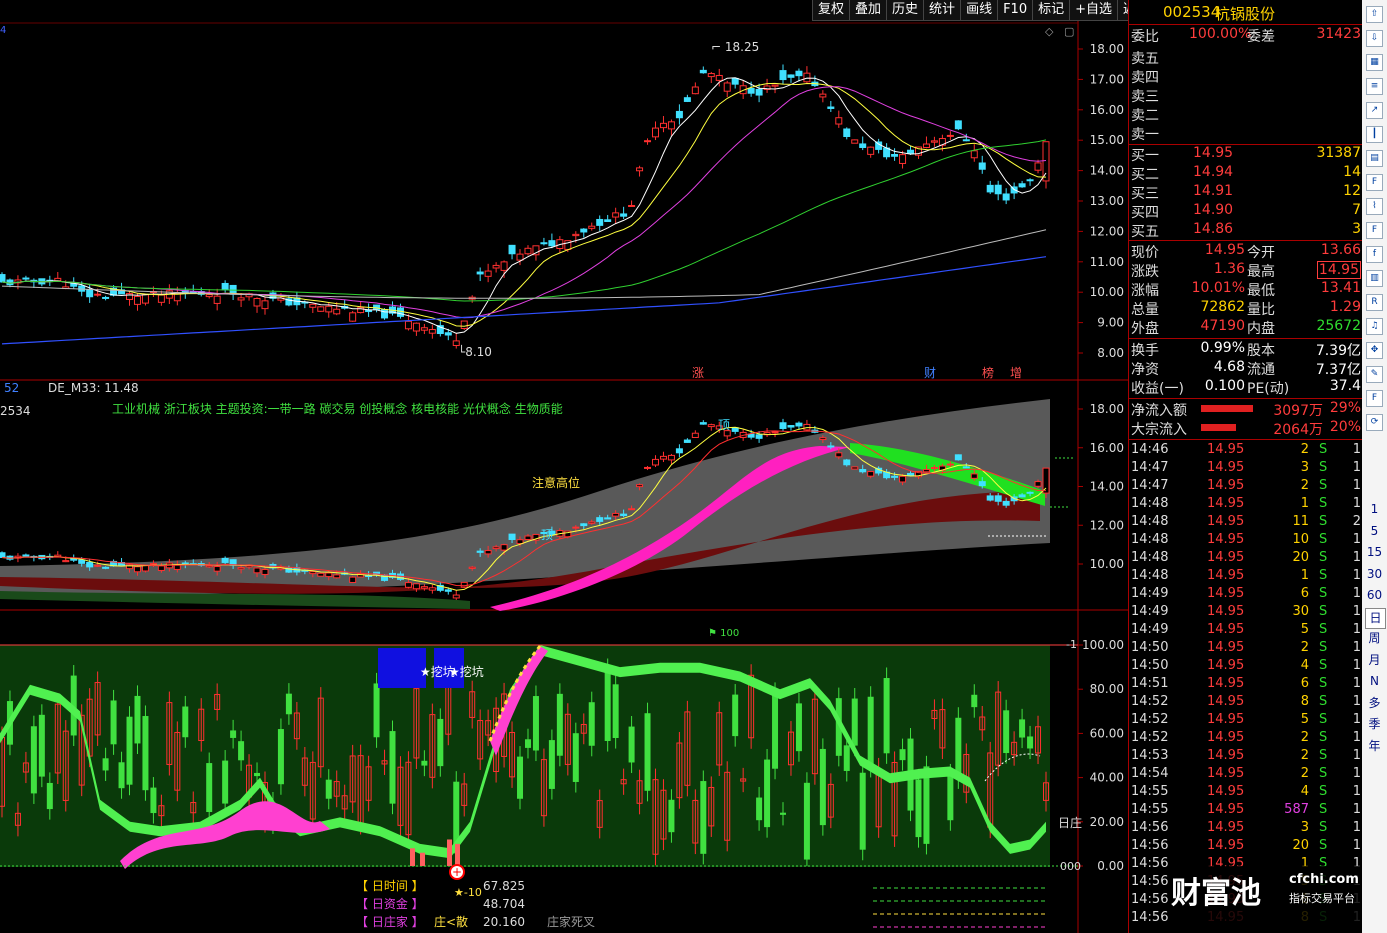  What do you see at coordinates (831, 10) in the screenshot?
I see `toolbar-0-button: 复权` at bounding box center [831, 10].